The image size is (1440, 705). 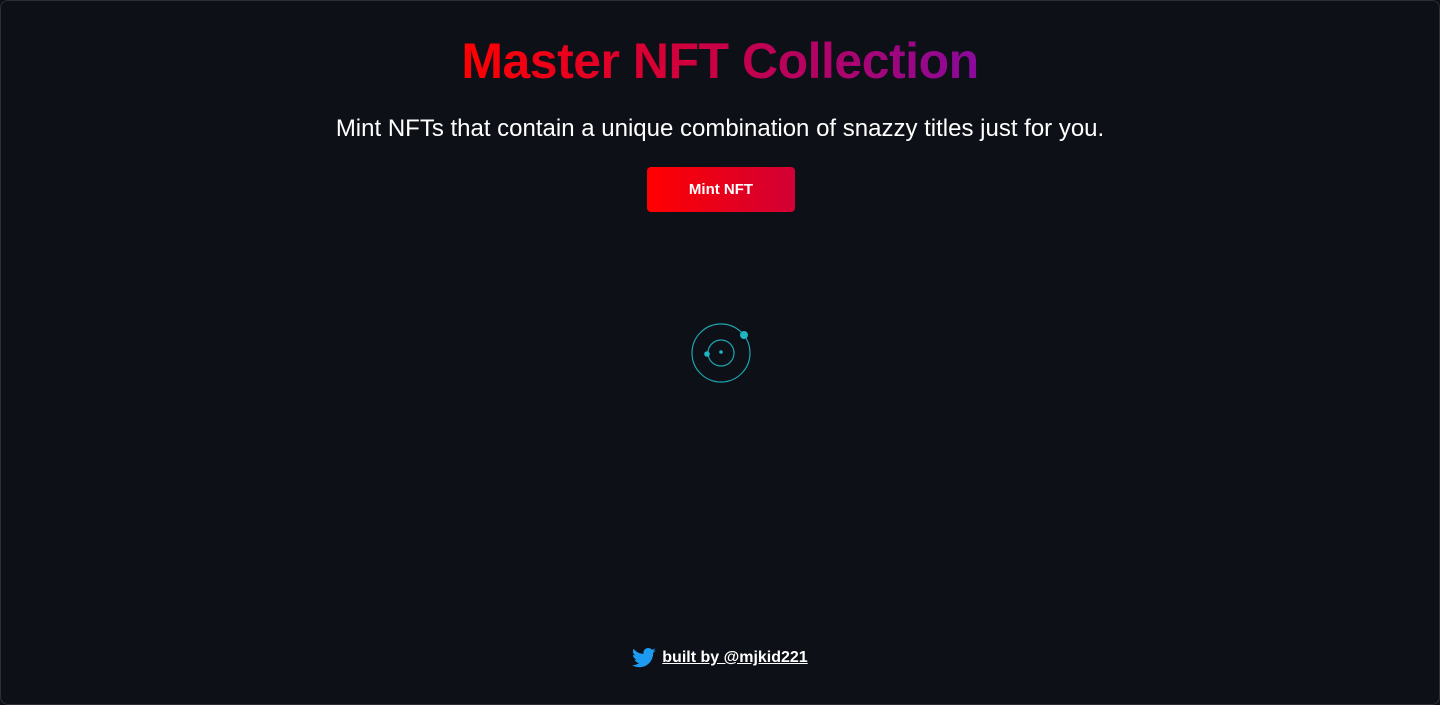 What do you see at coordinates (644, 658) in the screenshot?
I see `twitter-icon` at bounding box center [644, 658].